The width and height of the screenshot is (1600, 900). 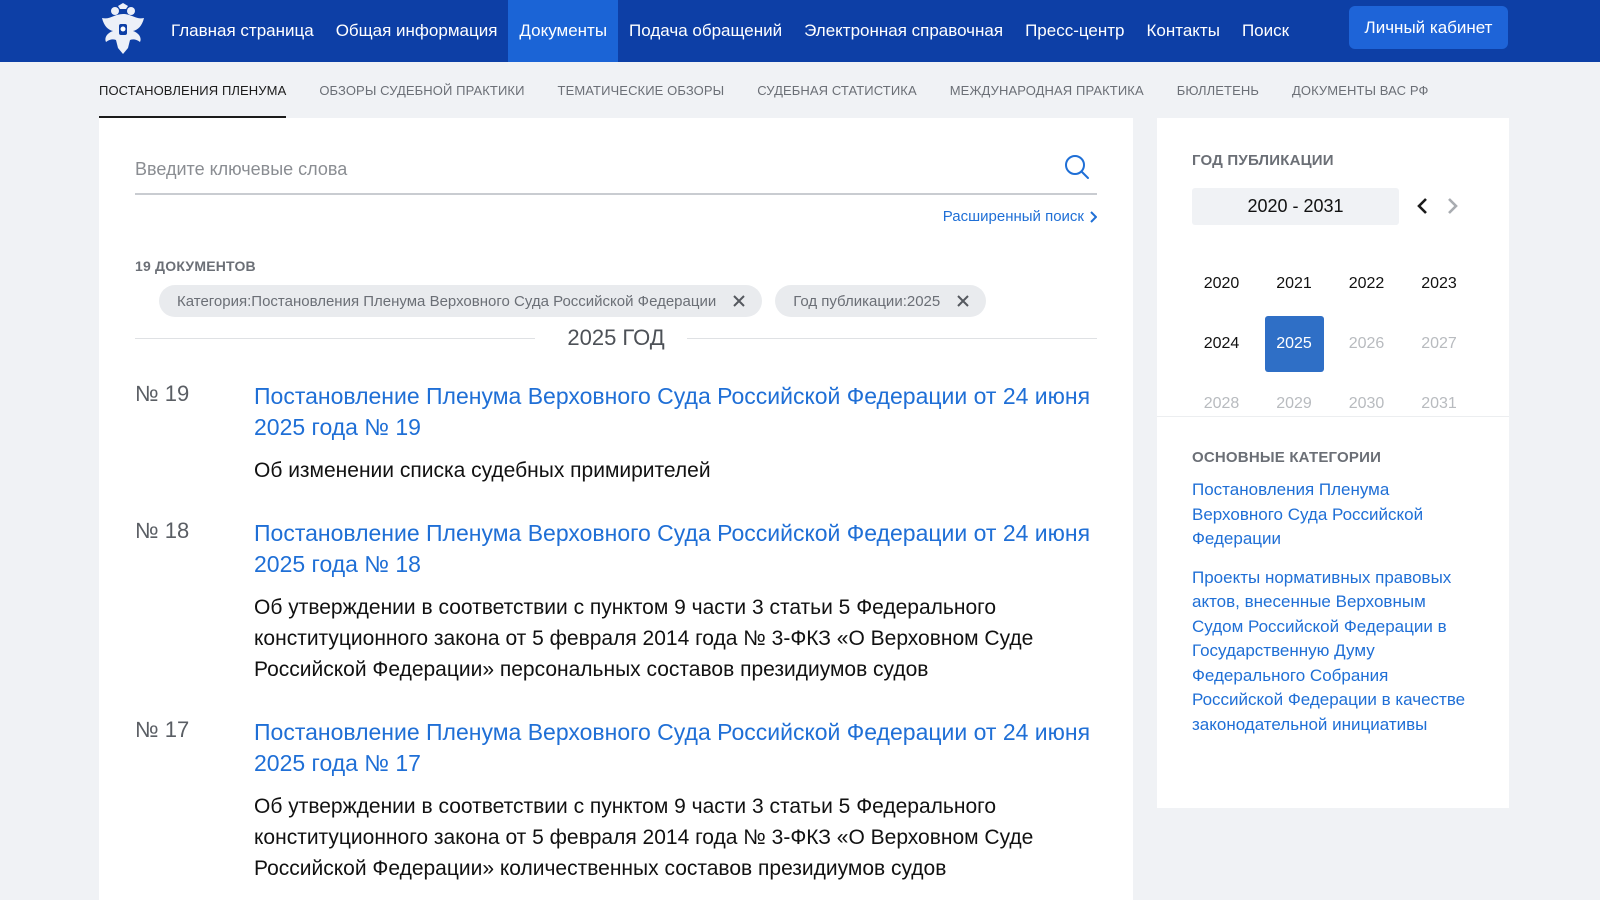 What do you see at coordinates (1265, 31) in the screenshot?
I see `nav-item-search: Поиск` at bounding box center [1265, 31].